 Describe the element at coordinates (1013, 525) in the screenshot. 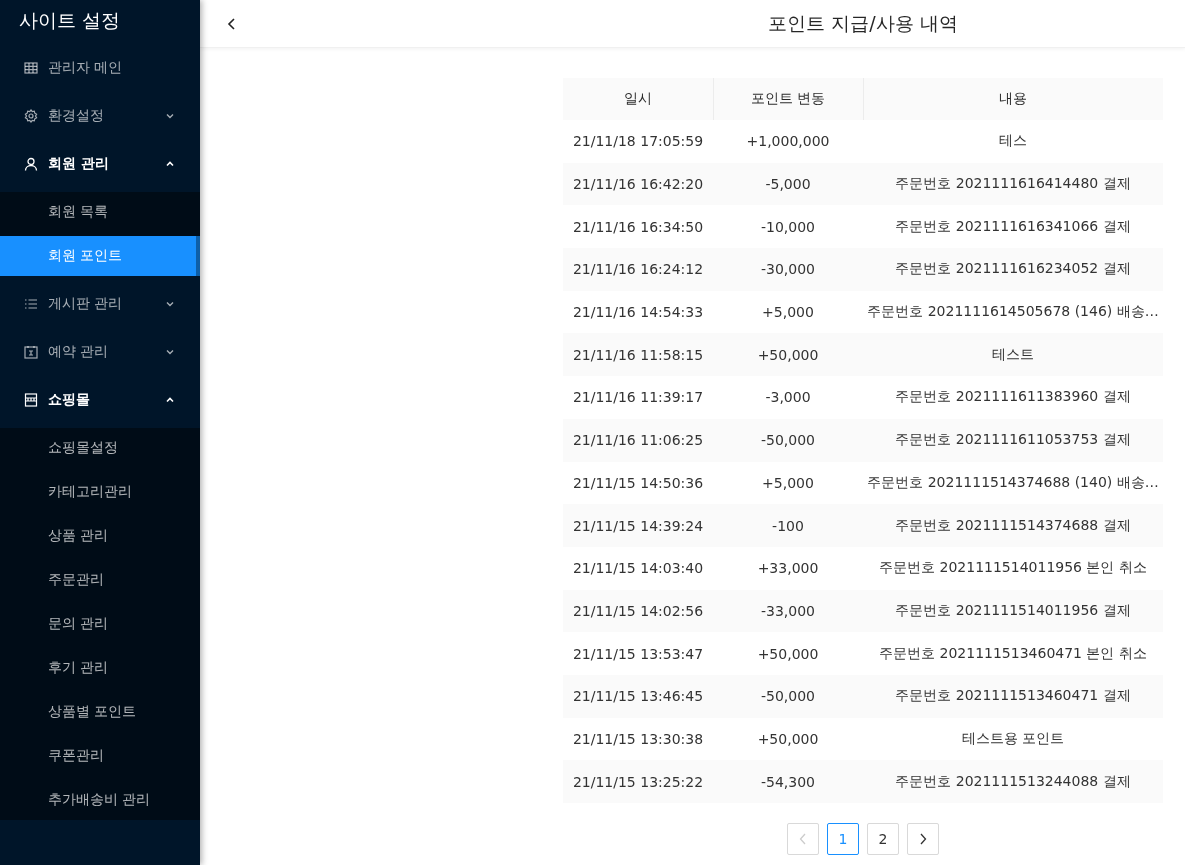

I see `table-cell: 주문번호 2021111514374688 결제` at that location.